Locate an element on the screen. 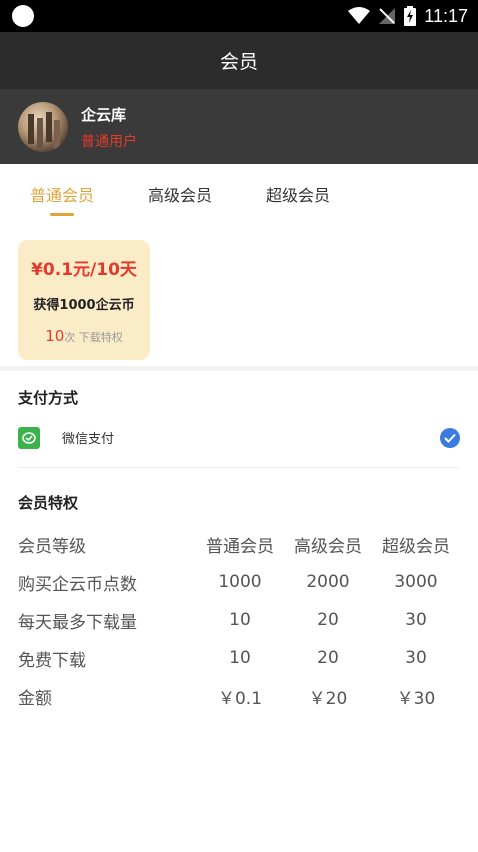  notification-dot-icon is located at coordinates (23, 16).